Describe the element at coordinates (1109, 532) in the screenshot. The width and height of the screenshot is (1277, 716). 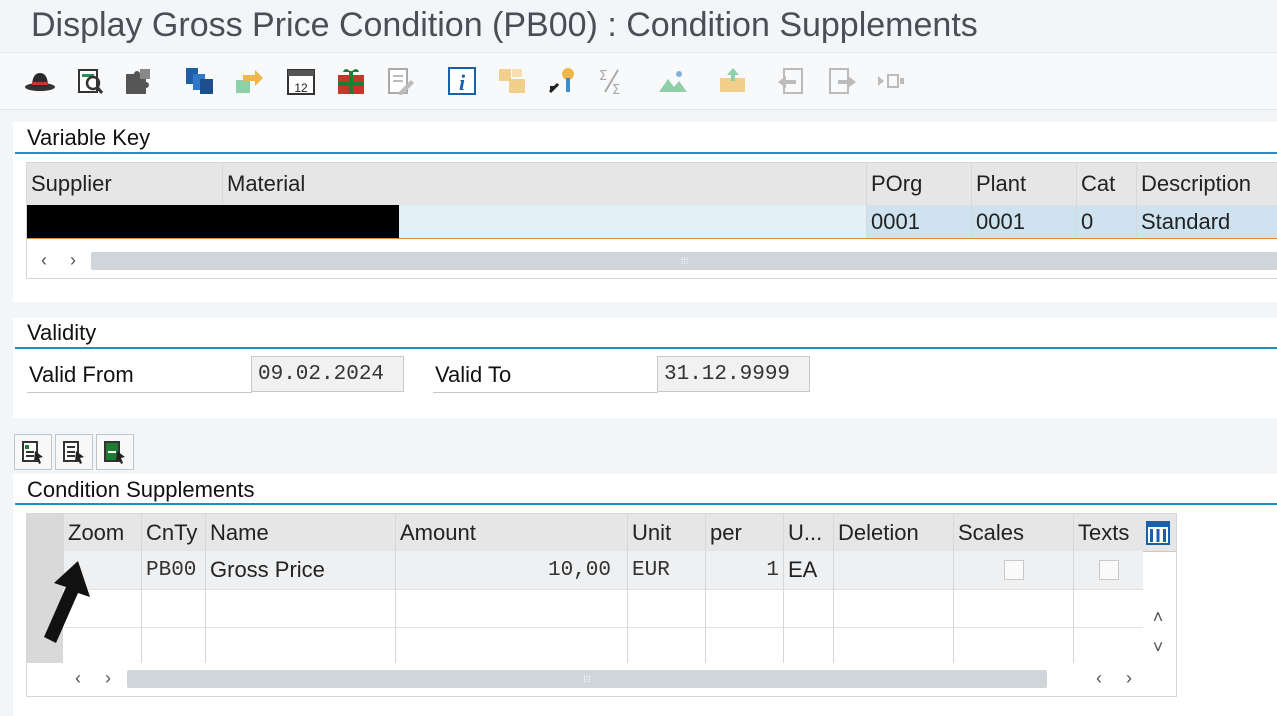
I see `column-header-texts: Texts` at that location.